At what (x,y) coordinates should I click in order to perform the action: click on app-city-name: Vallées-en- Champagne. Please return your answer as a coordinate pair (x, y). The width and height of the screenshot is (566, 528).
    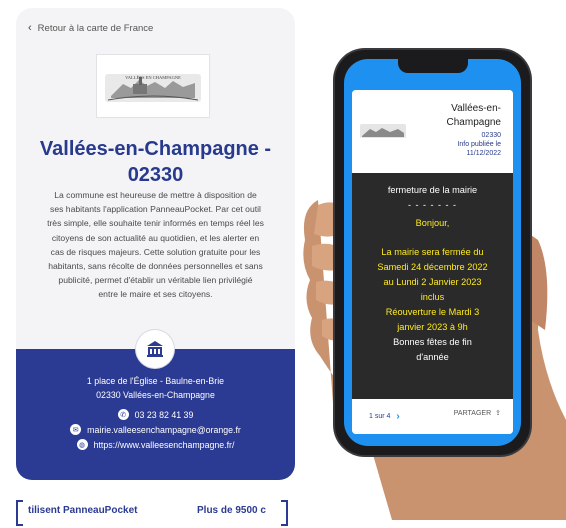
    Looking at the image, I should click on (474, 116).